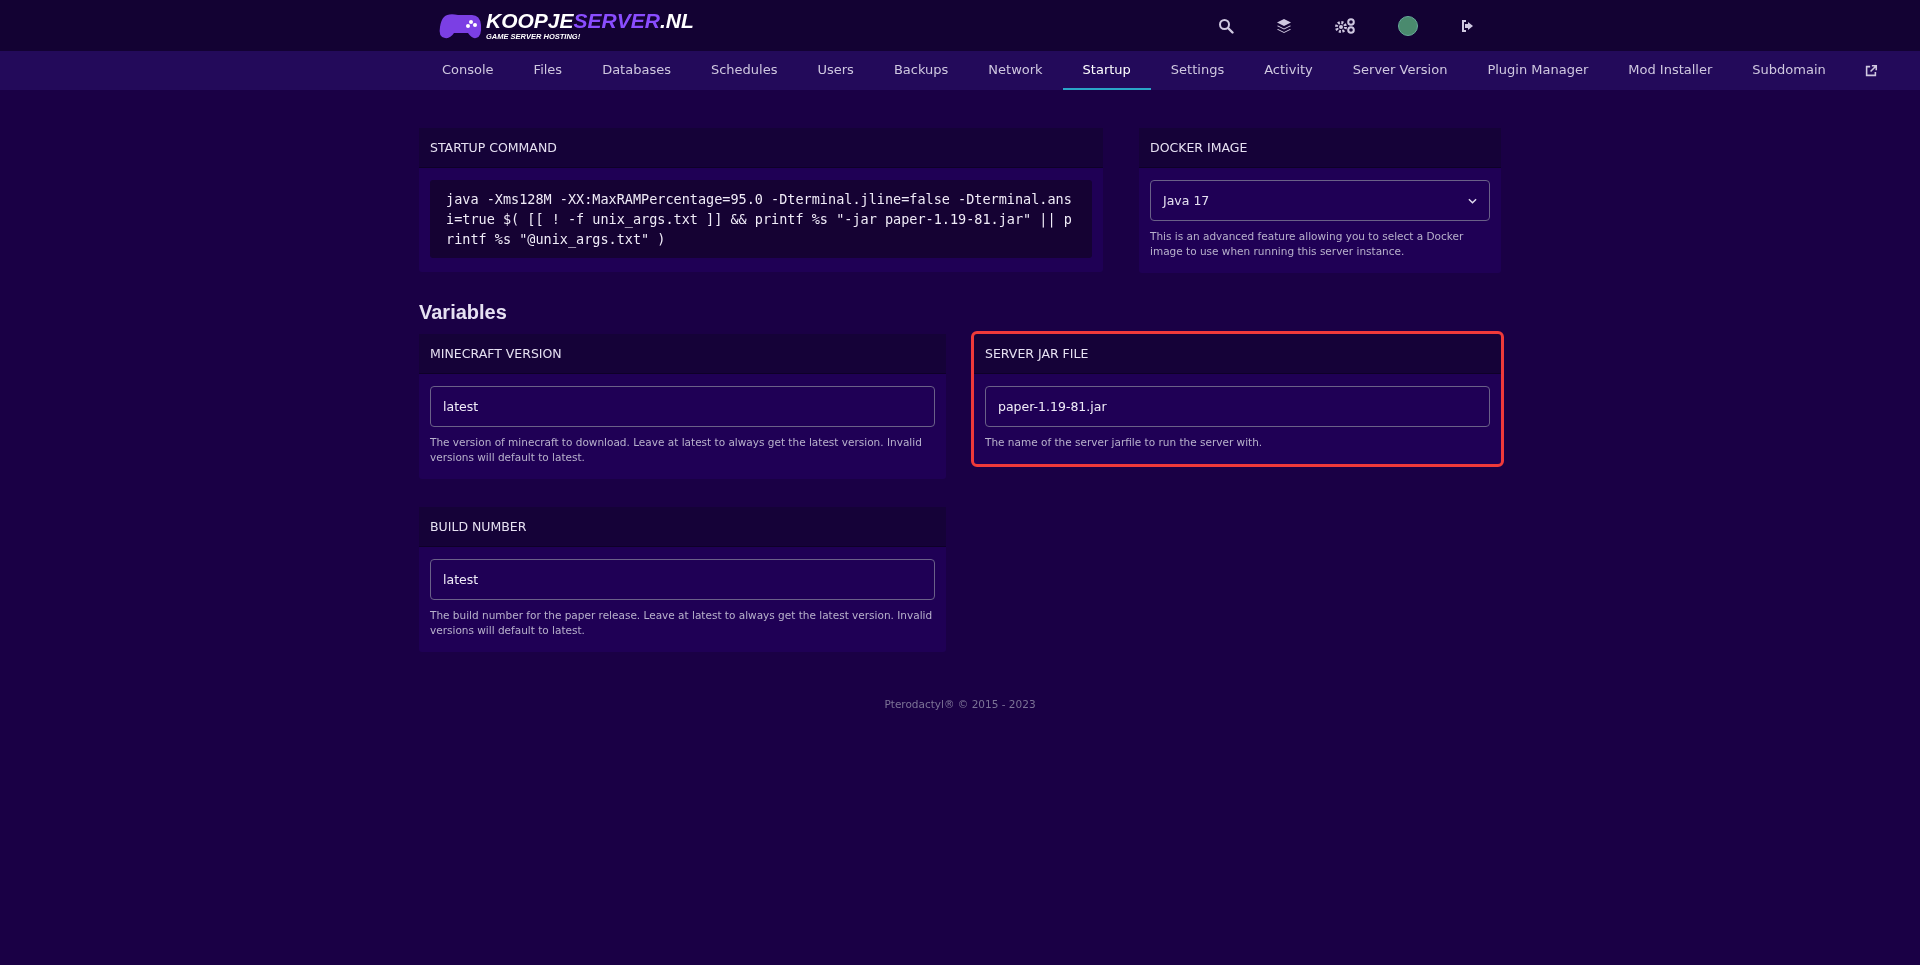 Image resolution: width=1920 pixels, height=965 pixels. What do you see at coordinates (1284, 25) in the screenshot?
I see `layers-icon` at bounding box center [1284, 25].